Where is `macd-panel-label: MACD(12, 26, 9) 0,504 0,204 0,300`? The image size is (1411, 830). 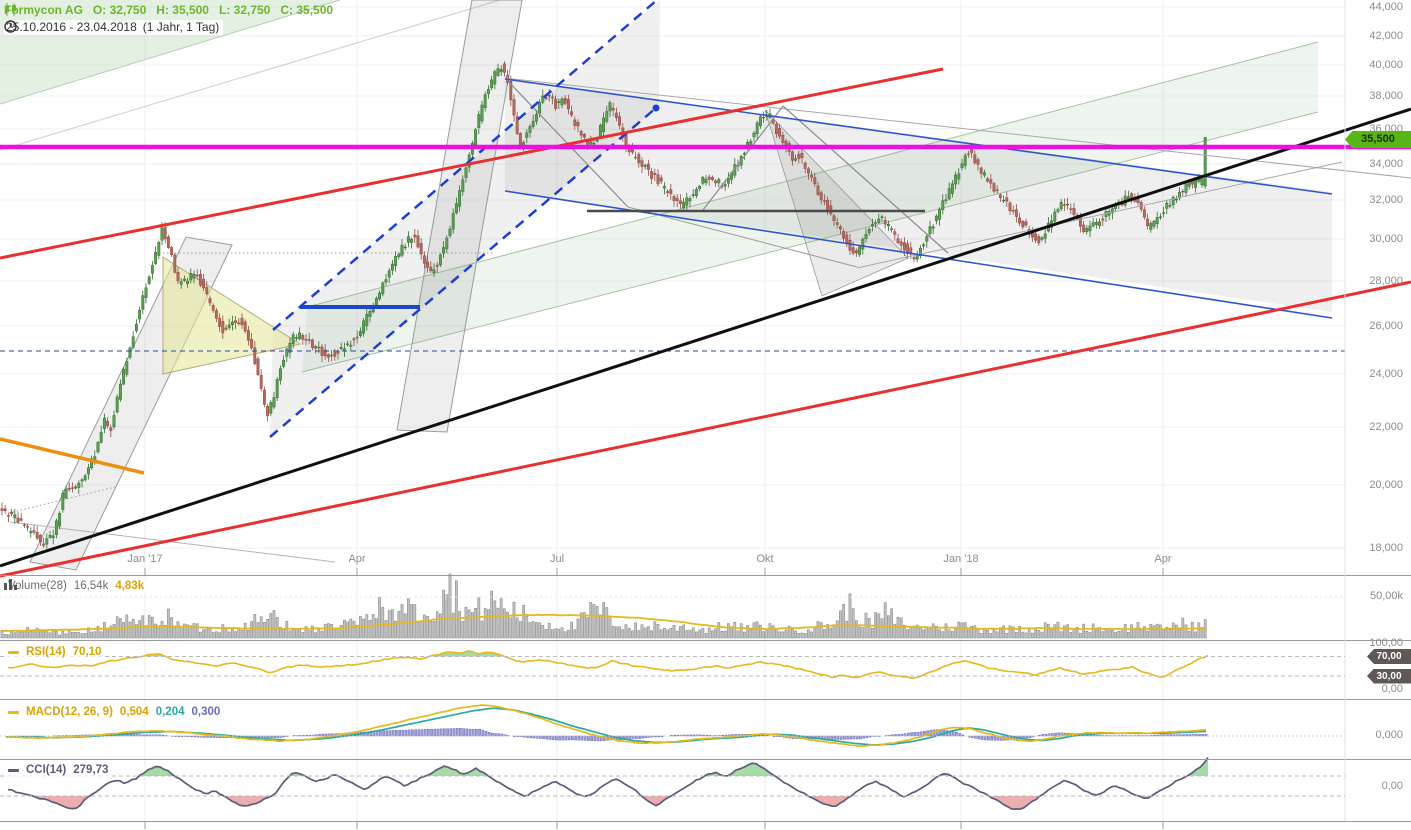 macd-panel-label: MACD(12, 26, 9) 0,504 0,204 0,300 is located at coordinates (114, 712).